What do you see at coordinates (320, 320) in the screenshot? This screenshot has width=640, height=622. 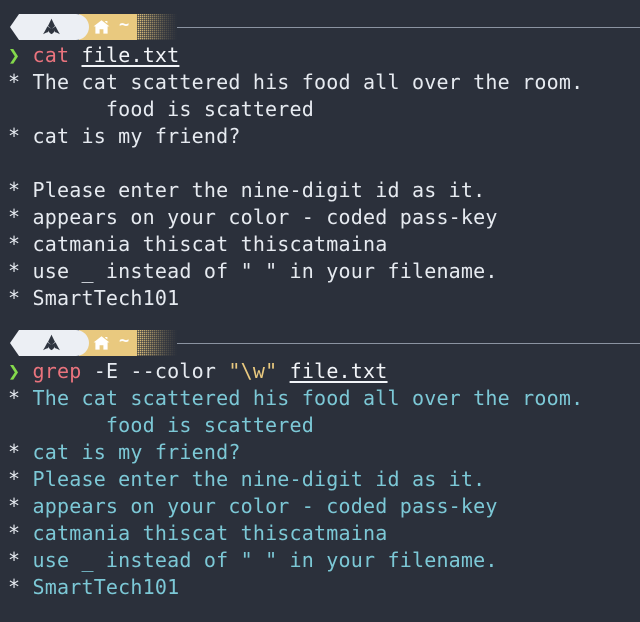 I see `block-gap-spacer` at bounding box center [320, 320].